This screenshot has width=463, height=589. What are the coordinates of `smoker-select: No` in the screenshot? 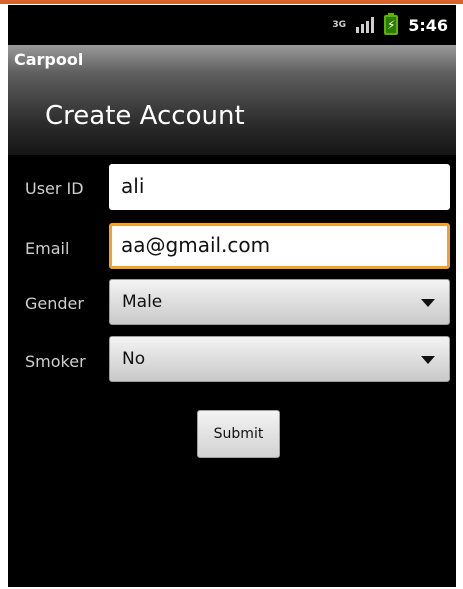 It's located at (279, 359).